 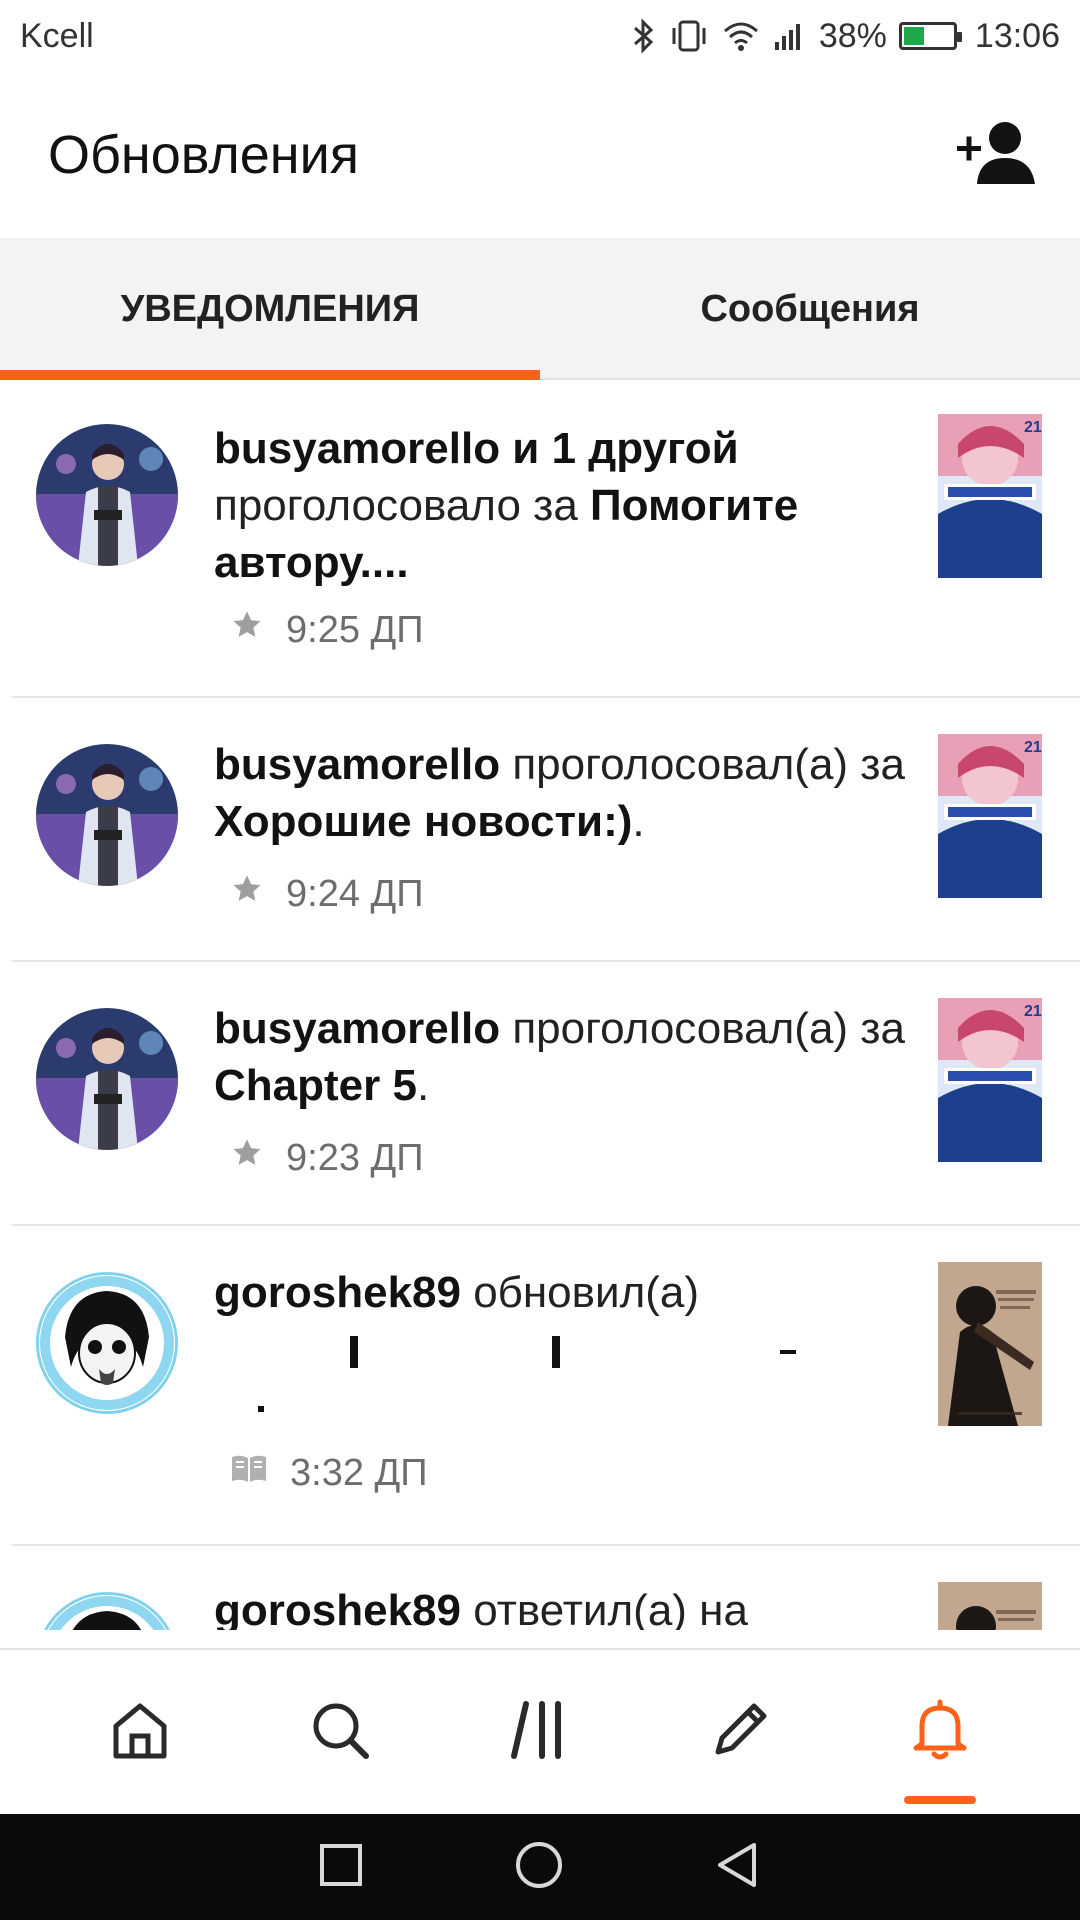 I want to click on notification-user: busyamorello и 1 другой, so click(x=476, y=448).